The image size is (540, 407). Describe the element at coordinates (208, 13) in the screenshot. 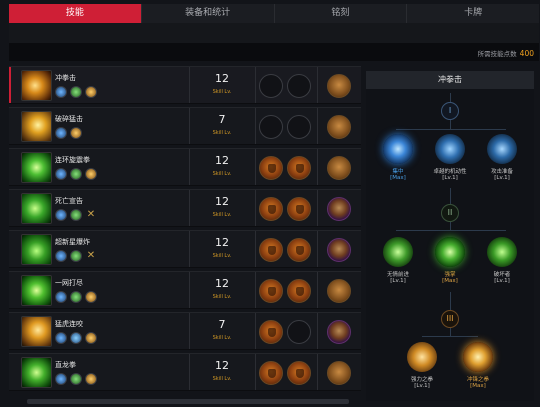

I see `tab-equipment-stats: 装备和统计` at that location.